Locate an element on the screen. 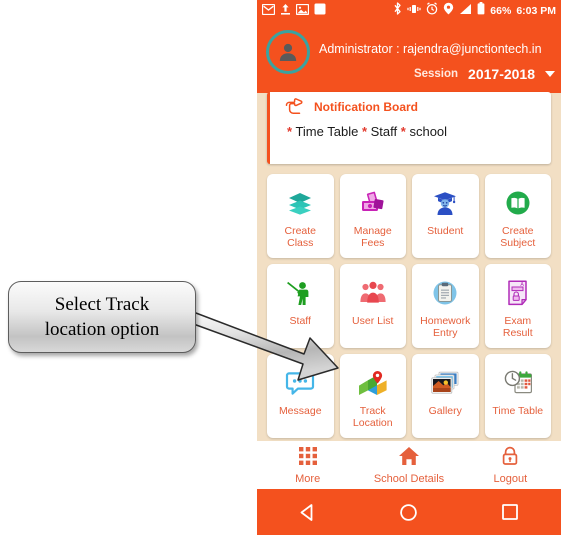  android-navigation-bar is located at coordinates (409, 512).